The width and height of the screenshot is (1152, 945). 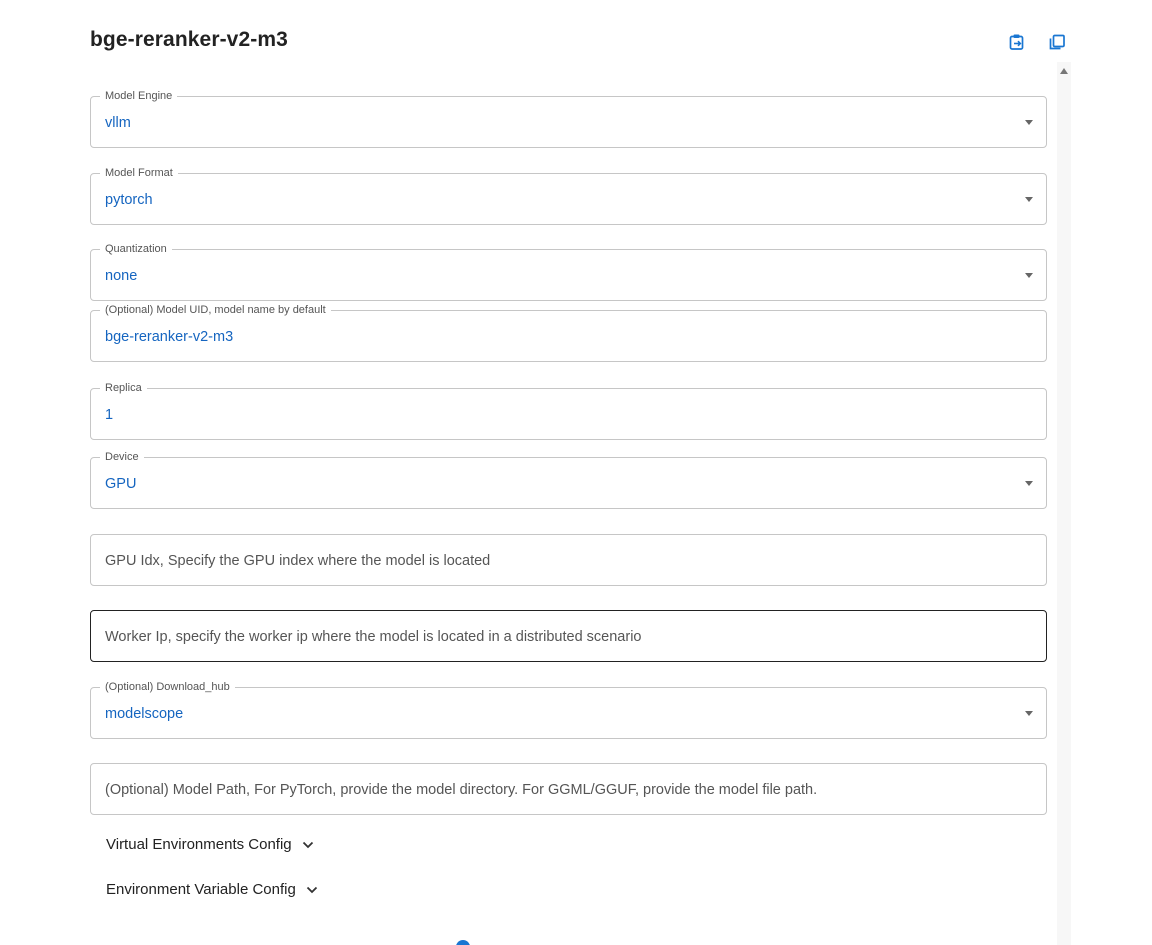 What do you see at coordinates (568, 271) in the screenshot?
I see `quantization-select: Quantization none` at bounding box center [568, 271].